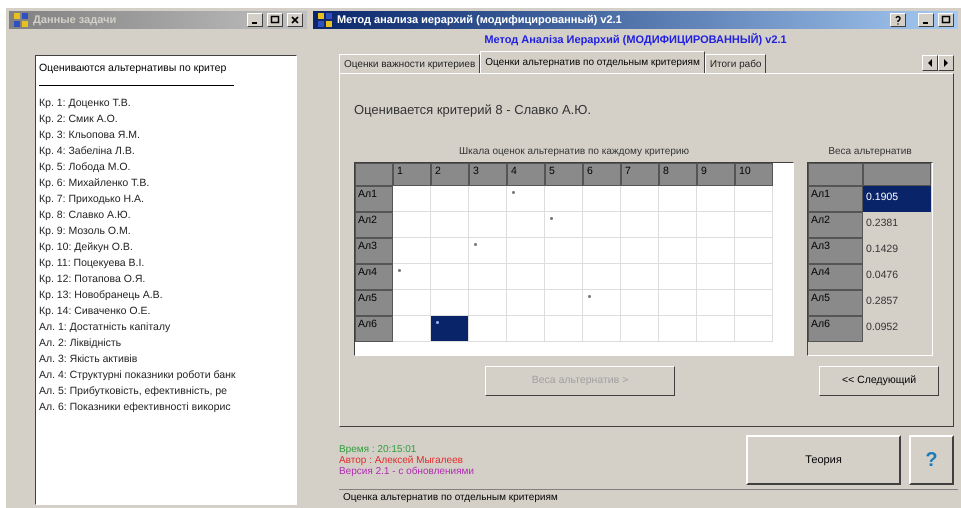 Image resolution: width=961 pixels, height=508 pixels. I want to click on column-header: 10, so click(754, 174).